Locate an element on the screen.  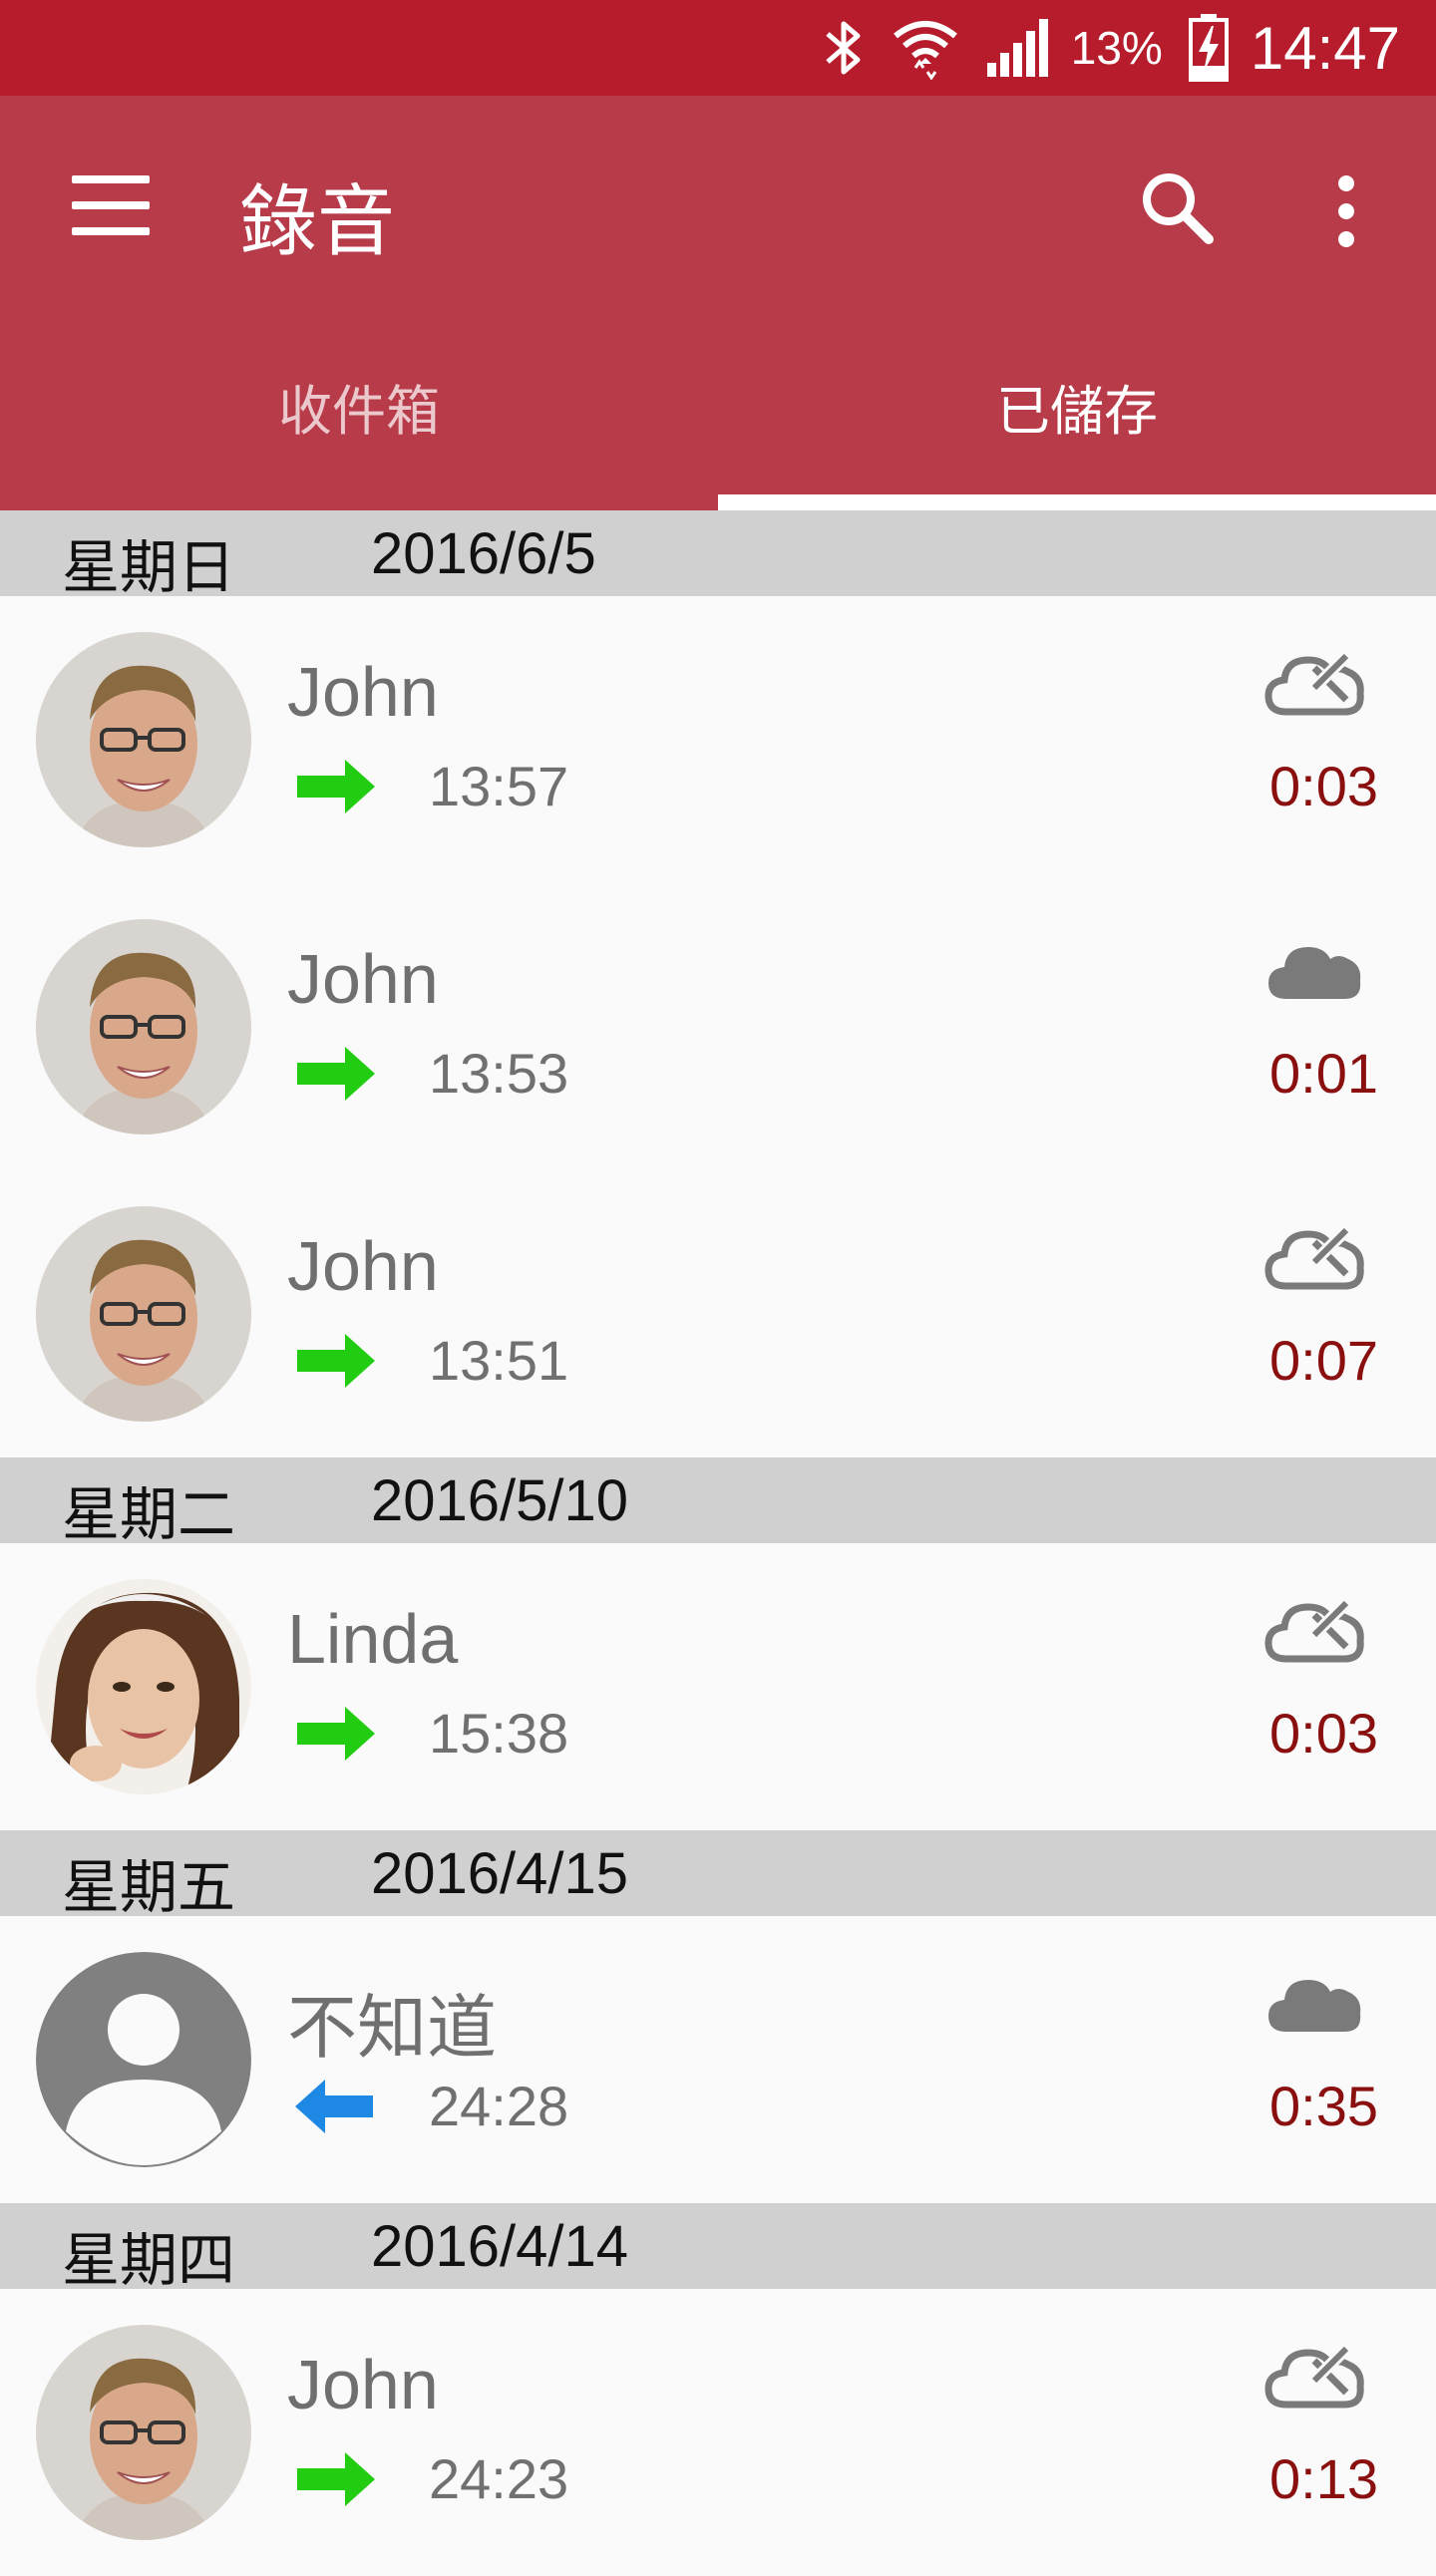
recording-row: John 24:23 0:13 is located at coordinates (718, 2432).